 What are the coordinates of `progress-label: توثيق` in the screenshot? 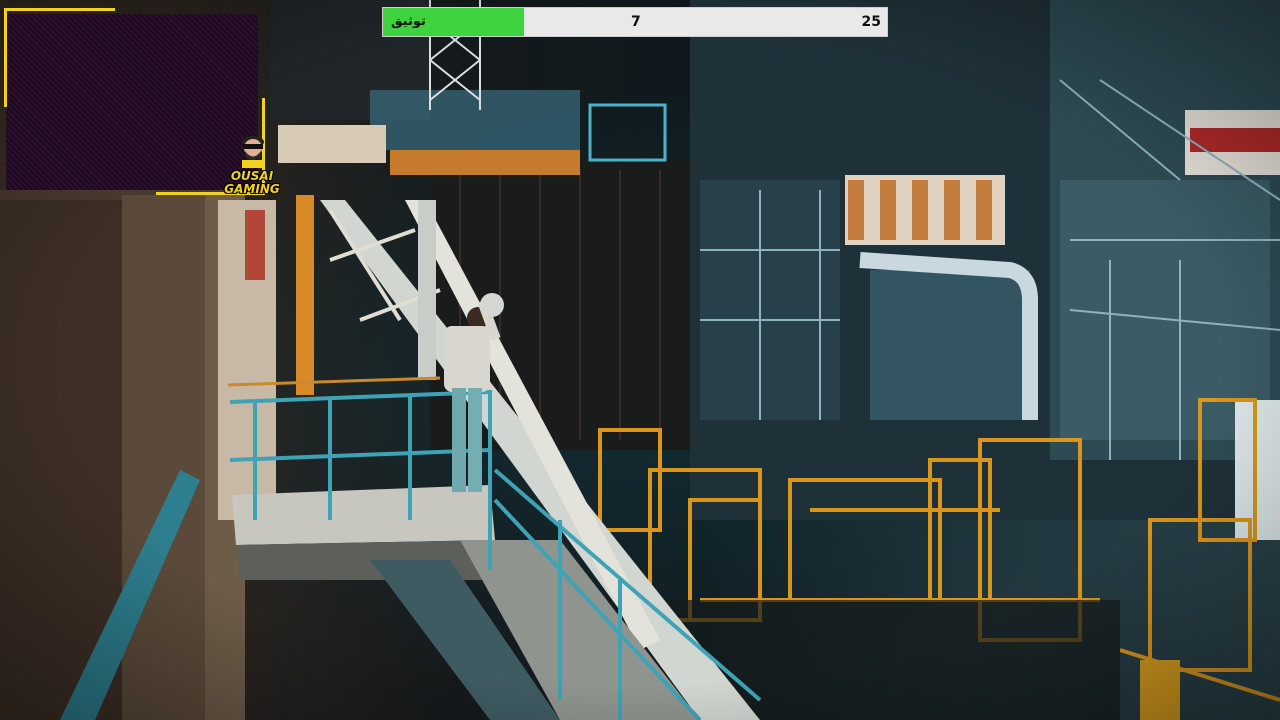 It's located at (408, 21).